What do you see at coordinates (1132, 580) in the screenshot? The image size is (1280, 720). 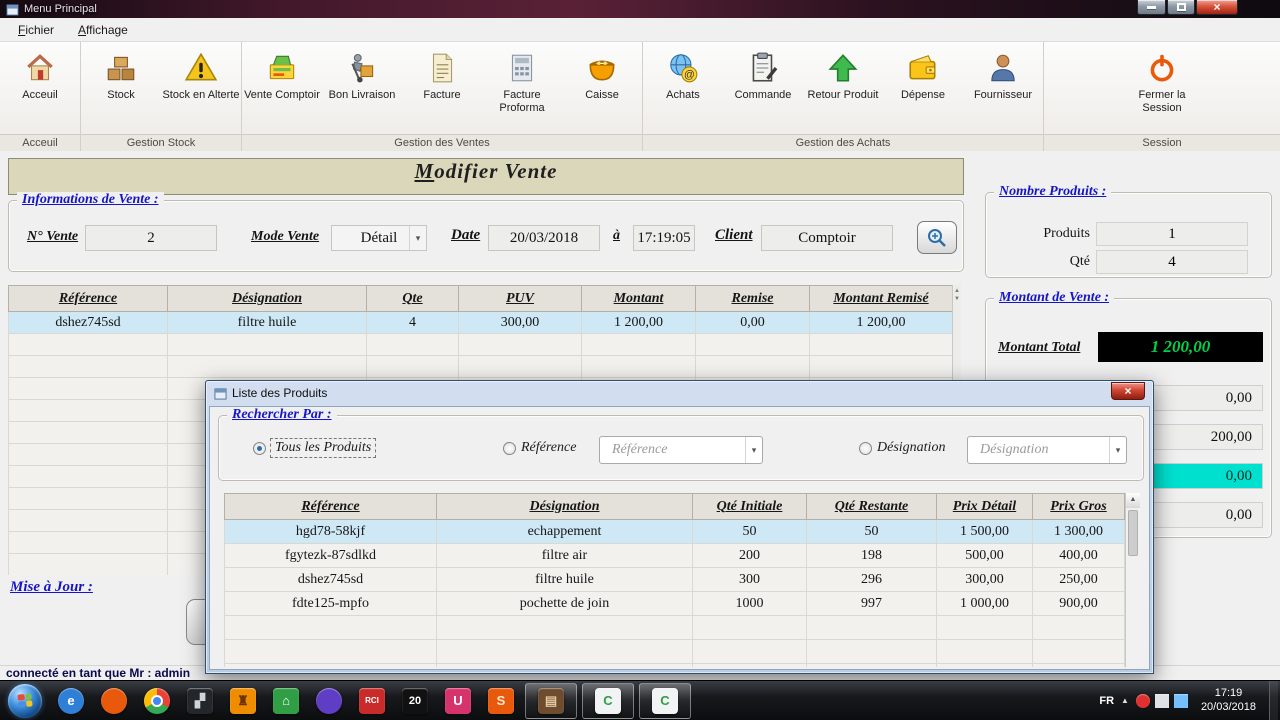 I see `product-grid-scrollbar: ▲` at bounding box center [1132, 580].